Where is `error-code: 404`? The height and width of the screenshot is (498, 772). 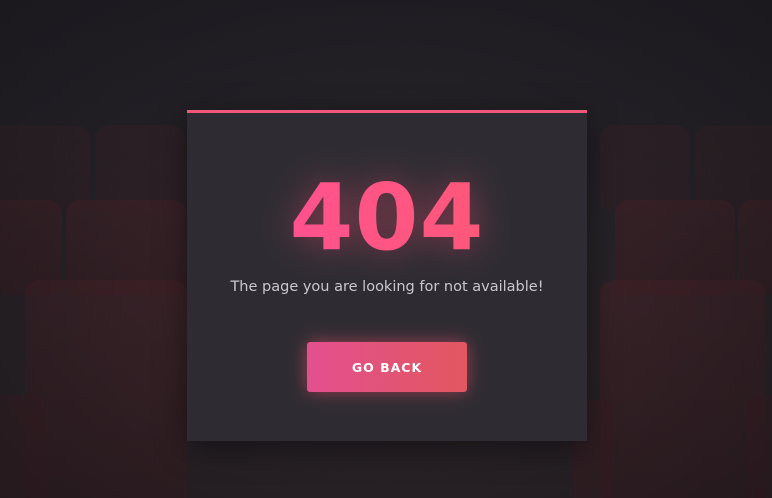 error-code: 404 is located at coordinates (387, 218).